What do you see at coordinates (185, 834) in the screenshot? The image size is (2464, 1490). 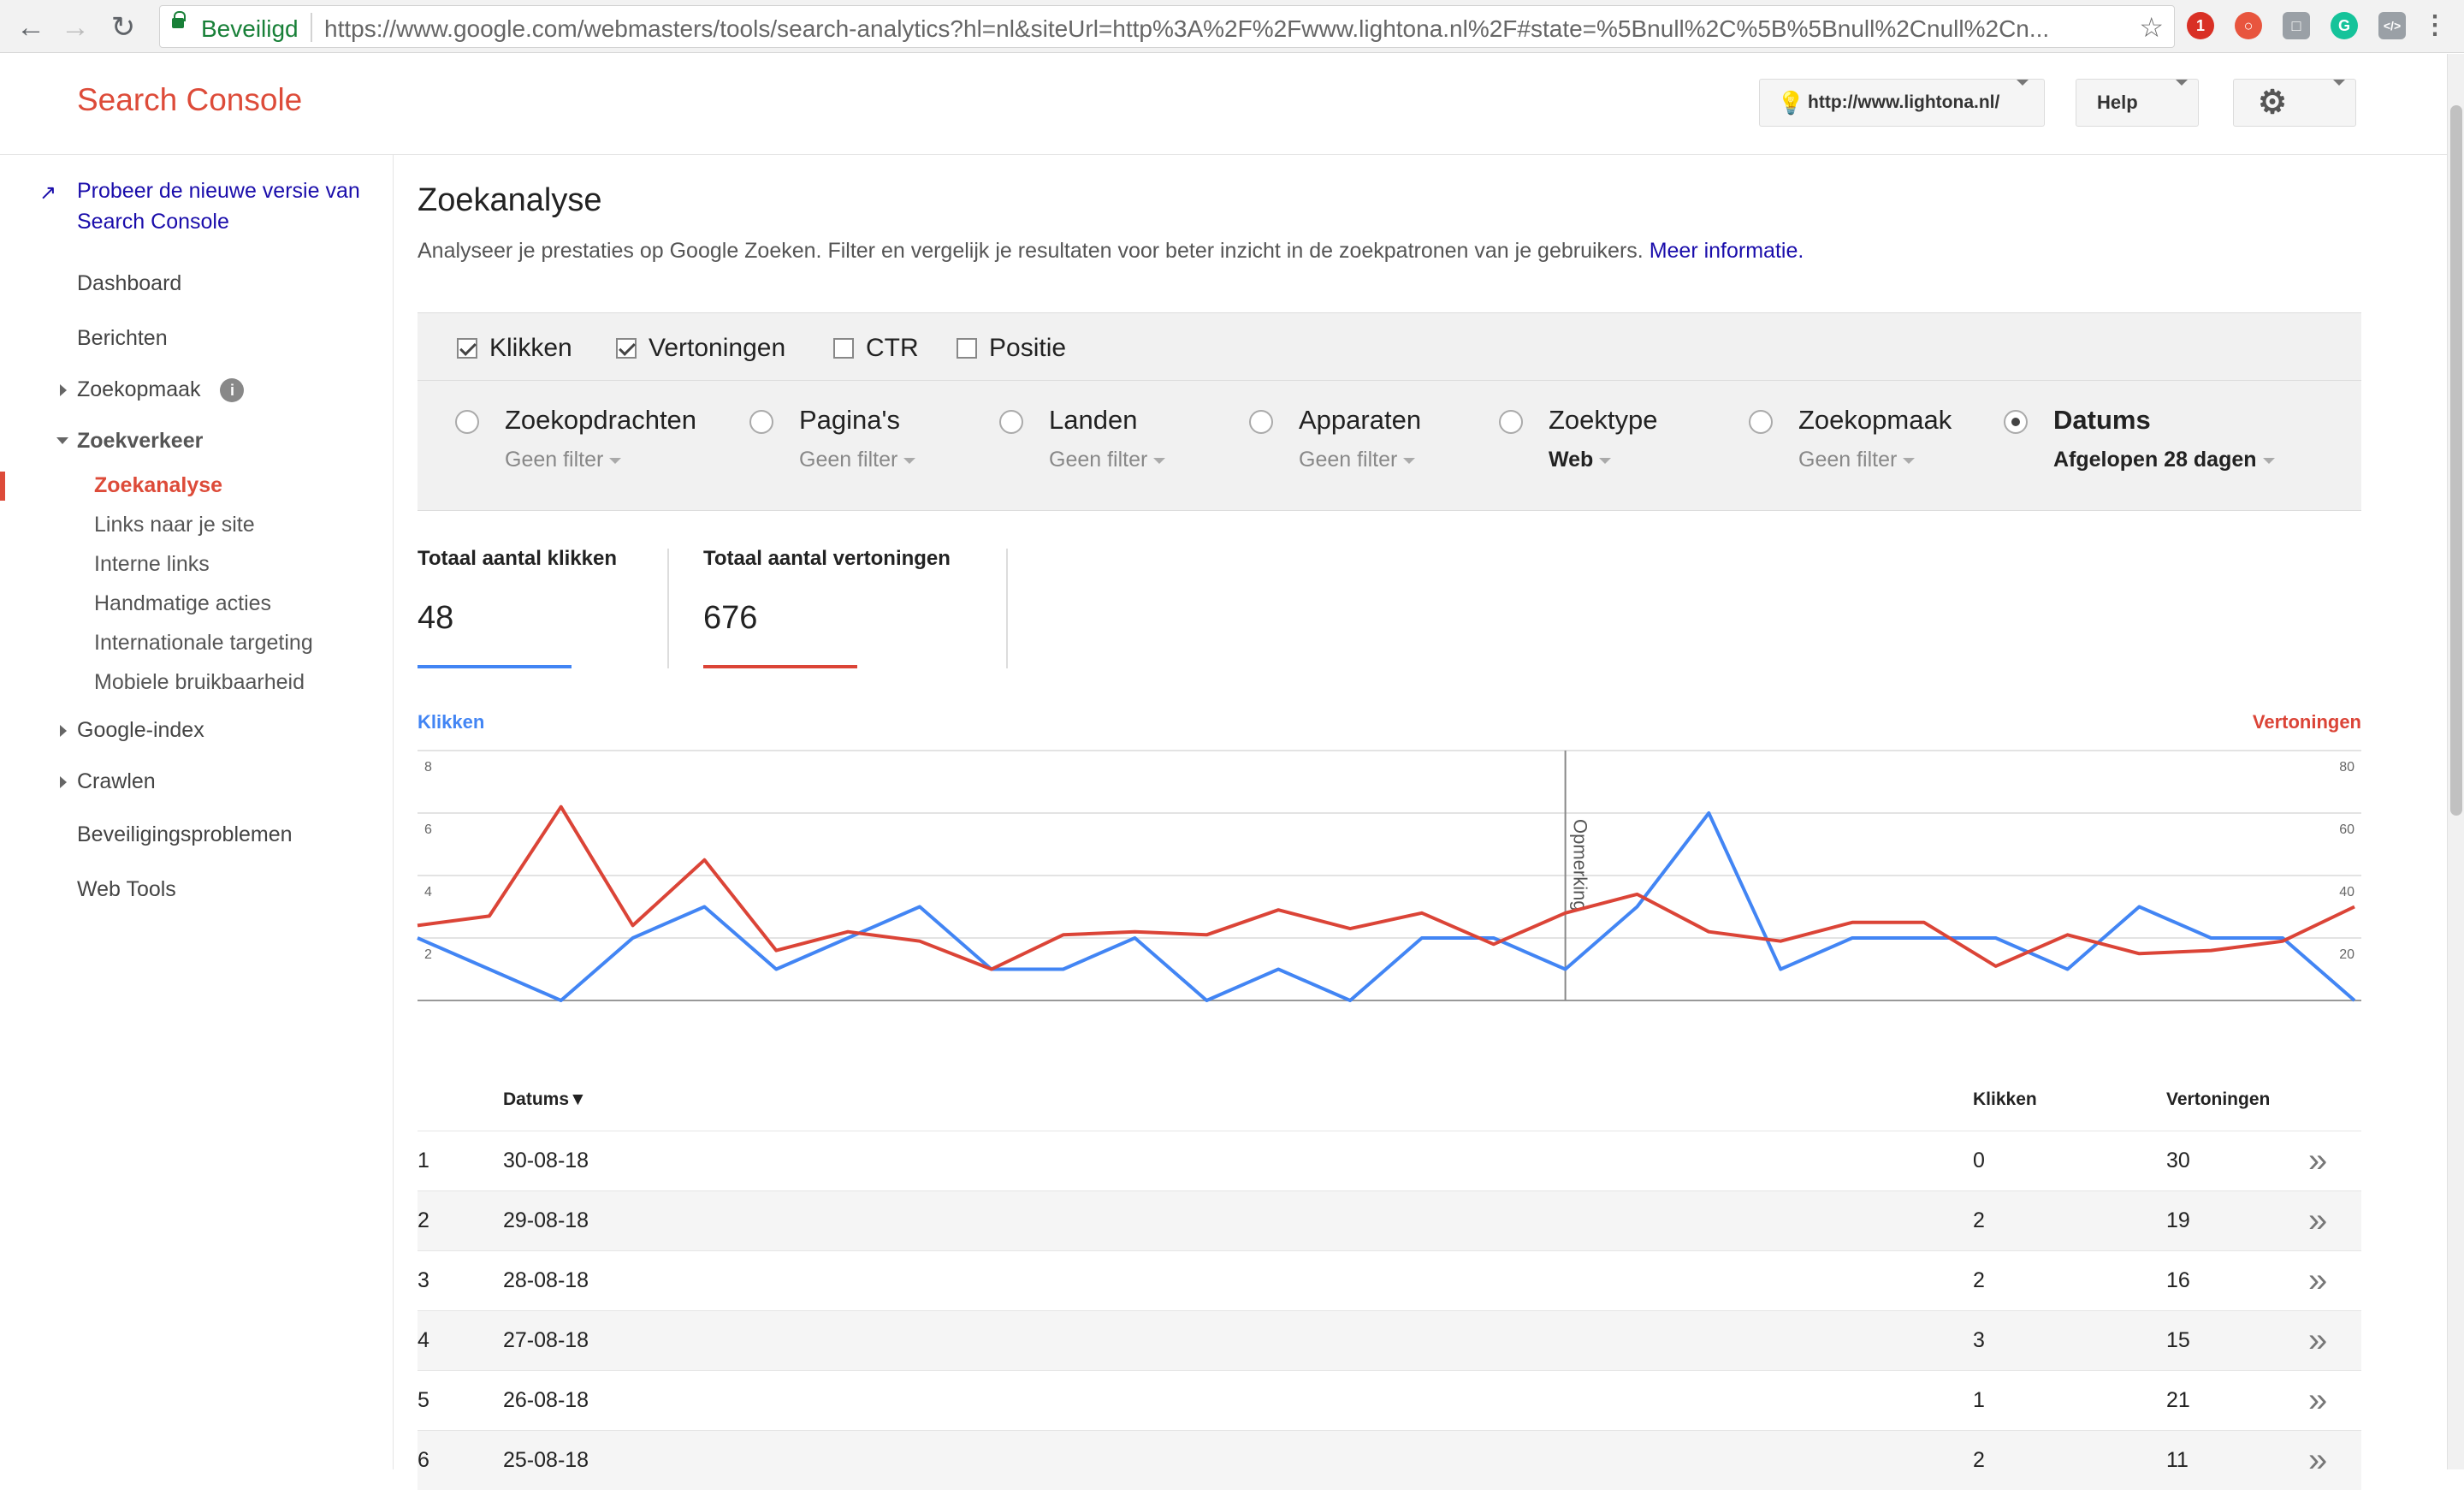 I see `sidebar-item-security: Beveiligingsproblemen` at bounding box center [185, 834].